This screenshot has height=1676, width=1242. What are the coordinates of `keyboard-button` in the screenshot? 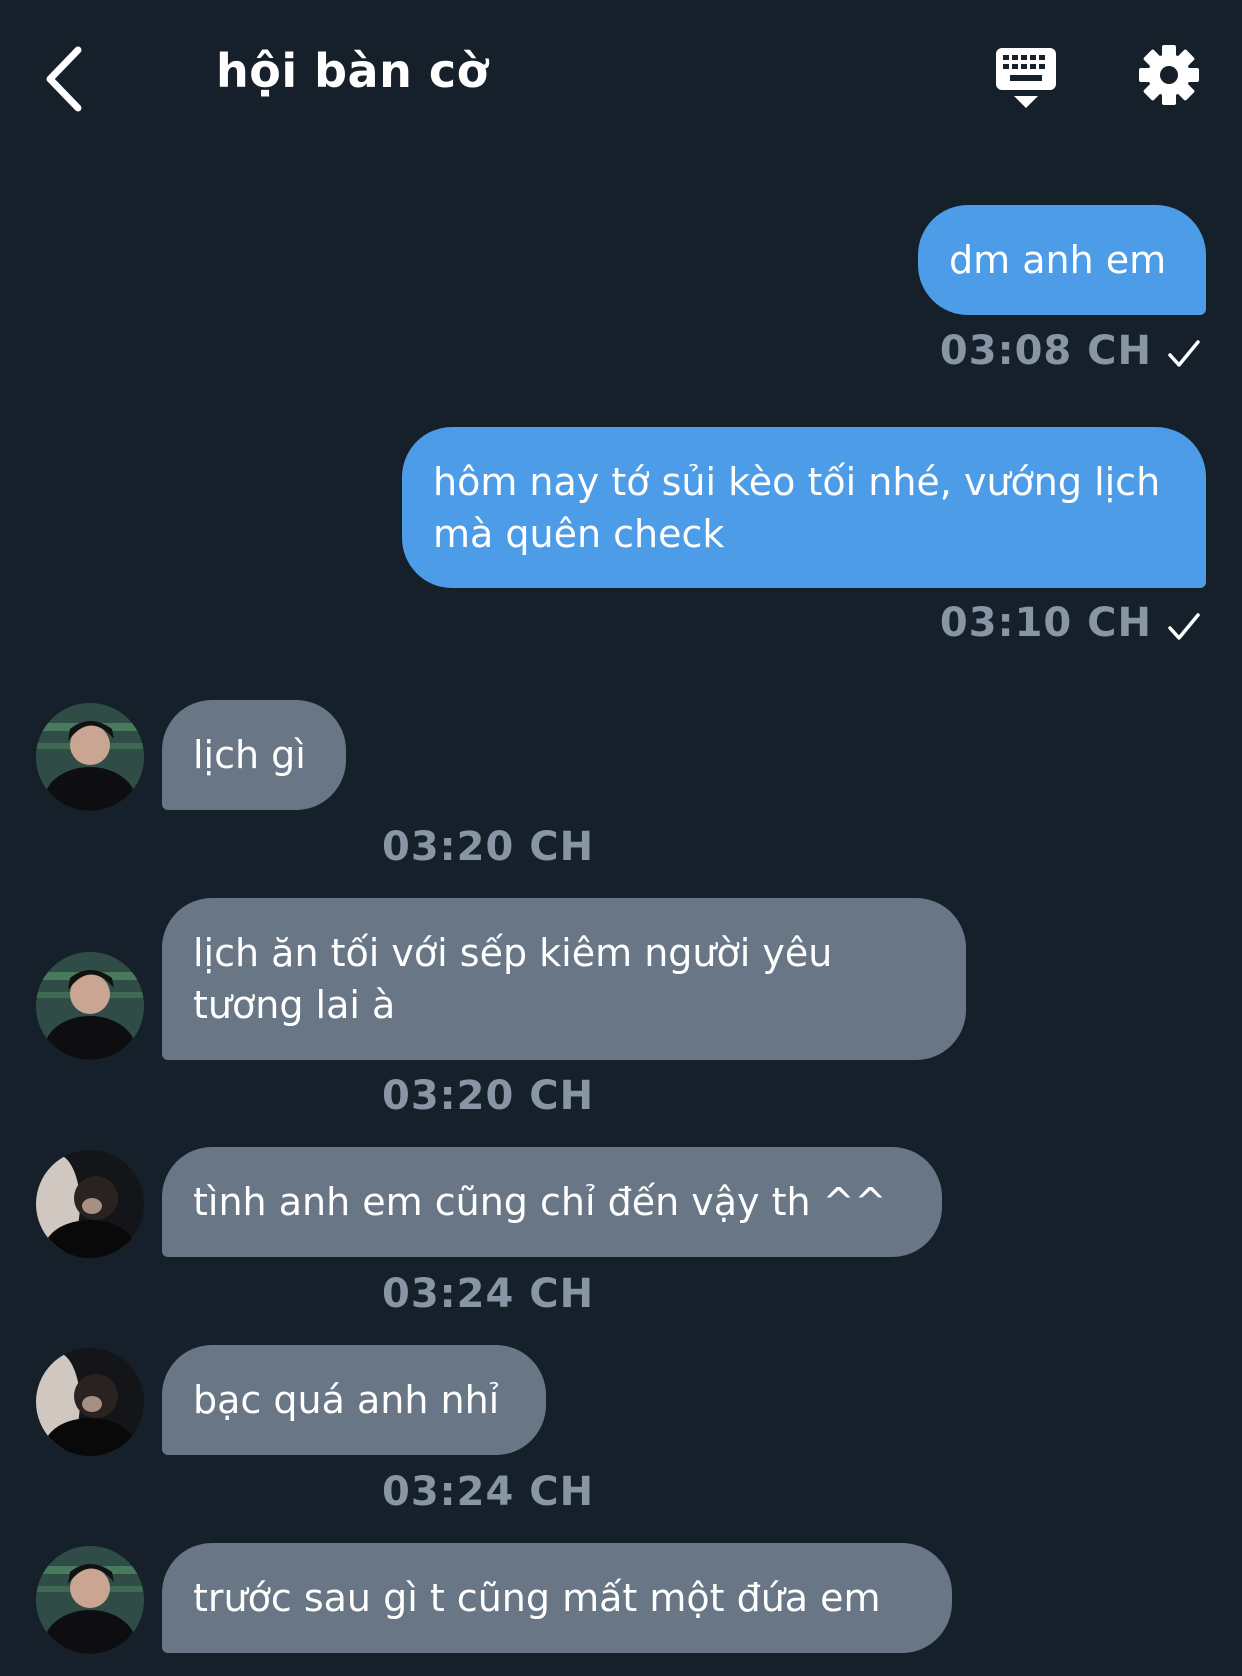 It's located at (1026, 79).